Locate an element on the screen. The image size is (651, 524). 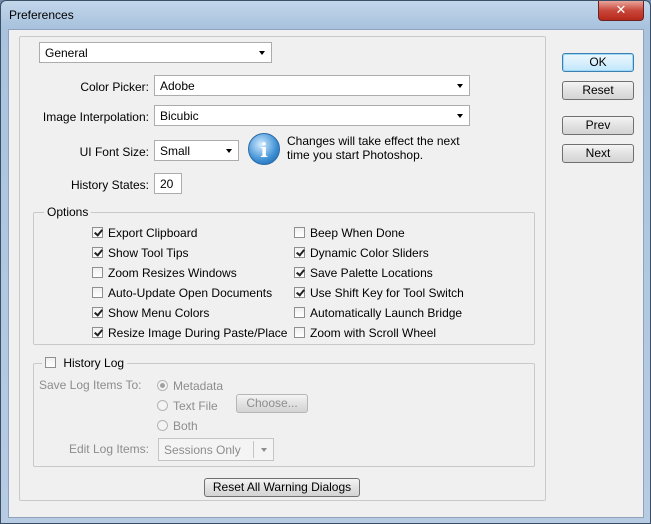
history-log-title: History Log is located at coordinates (94, 363).